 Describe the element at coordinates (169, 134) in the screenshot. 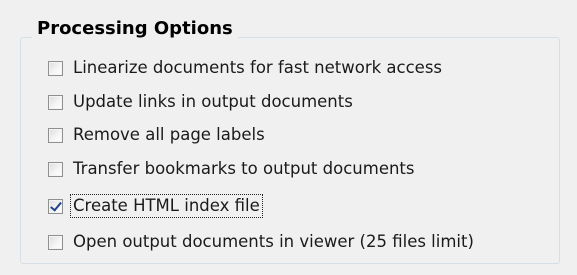

I see `remove-page-labels-label: Remove all page labels` at that location.